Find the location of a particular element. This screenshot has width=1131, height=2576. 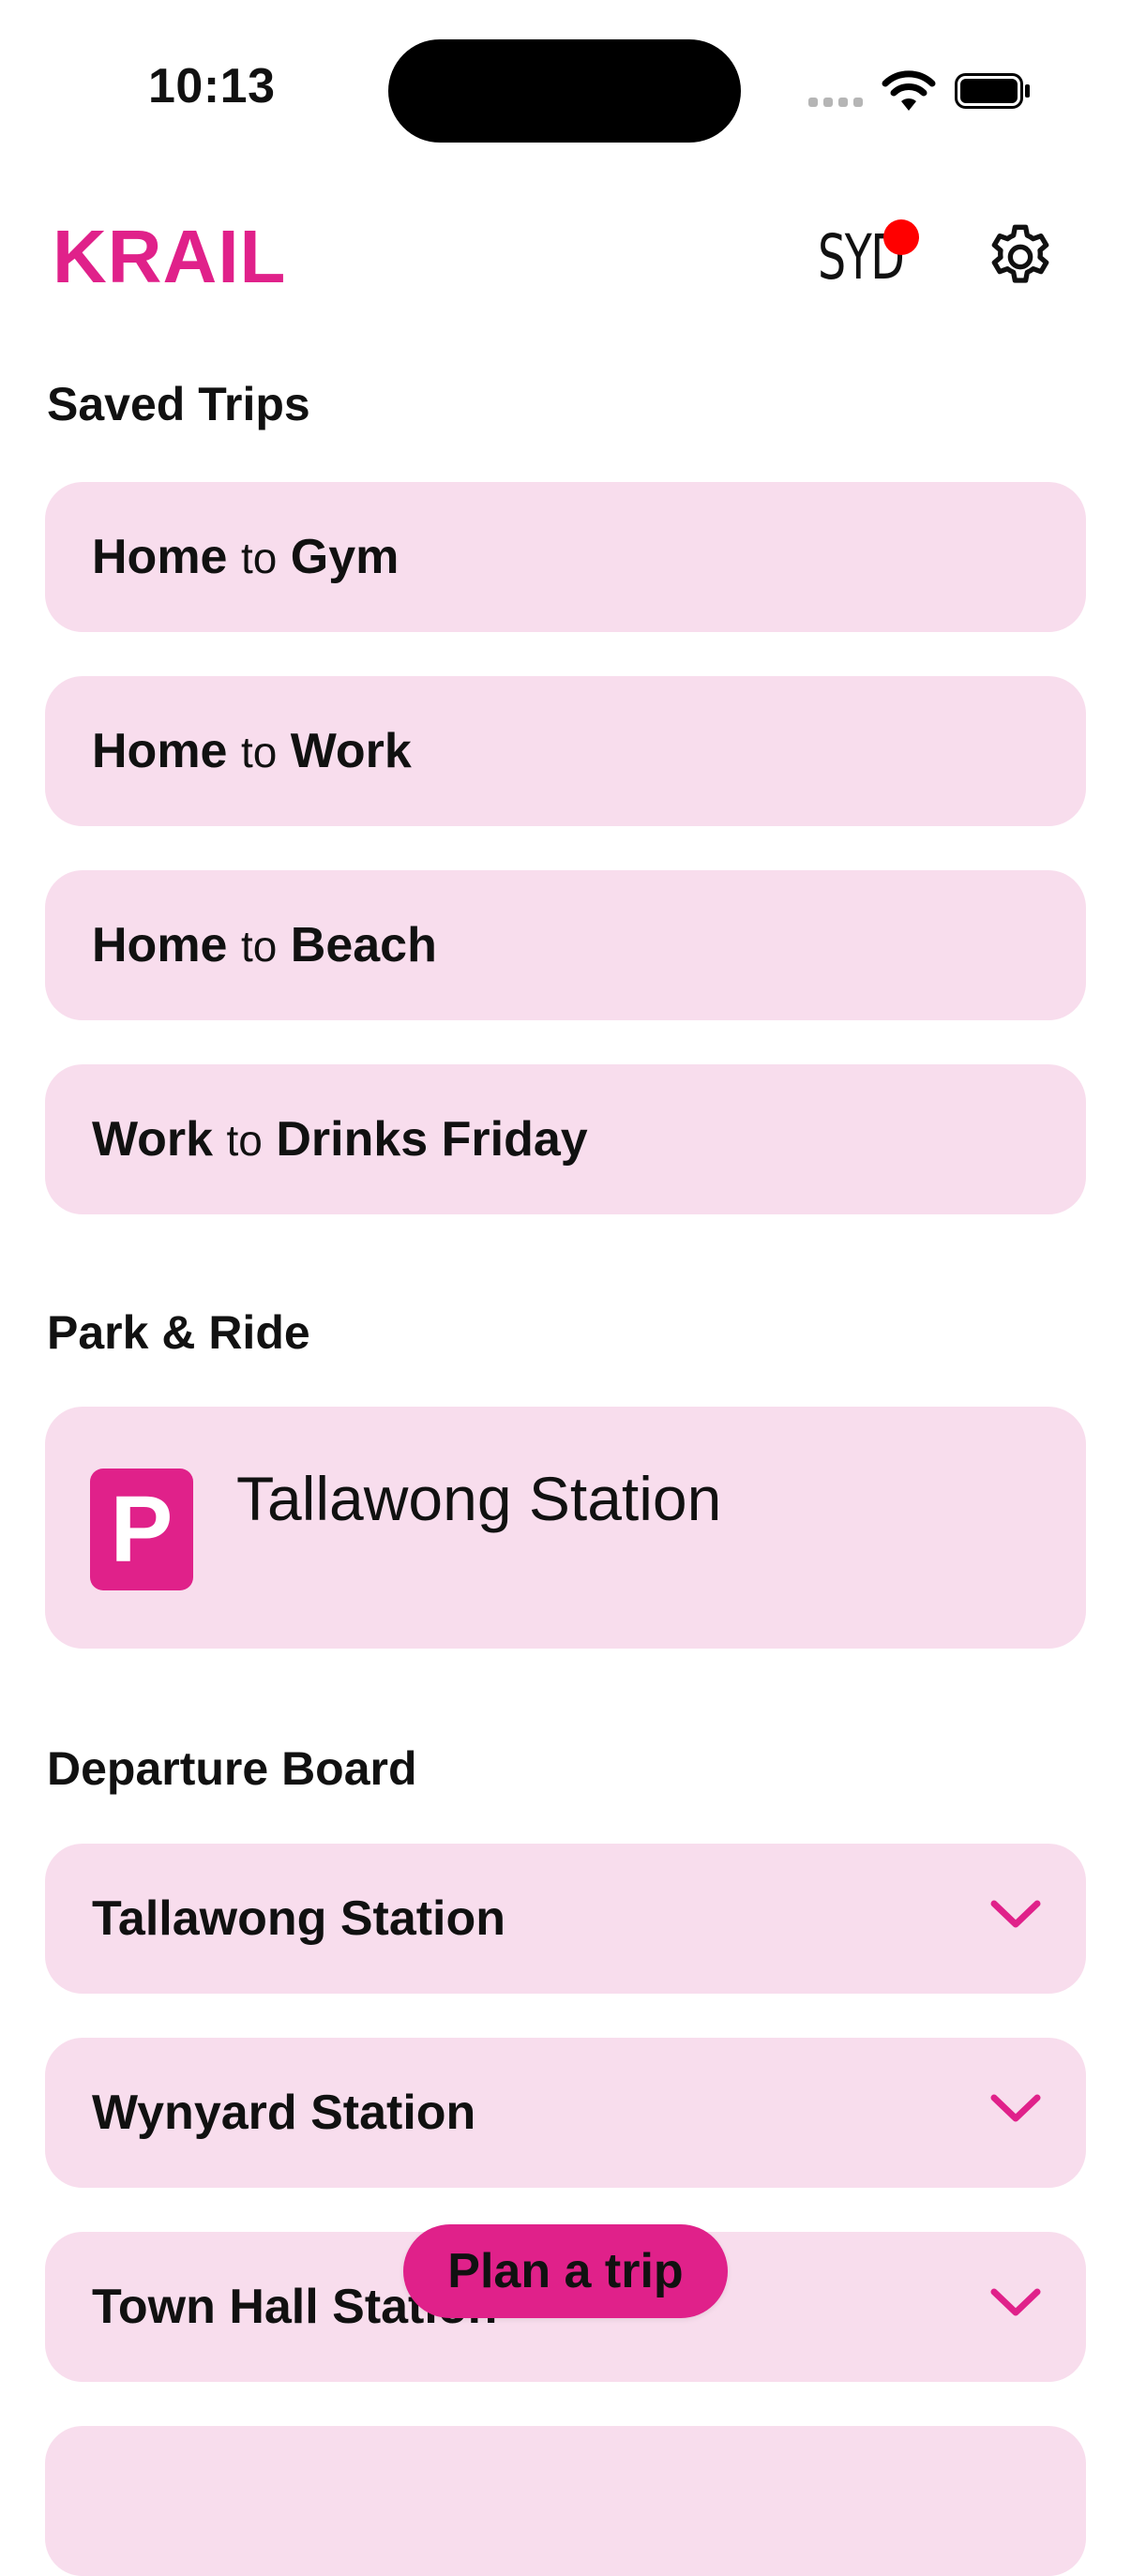

departure-station-card: Tallawong Station is located at coordinates (565, 1919).